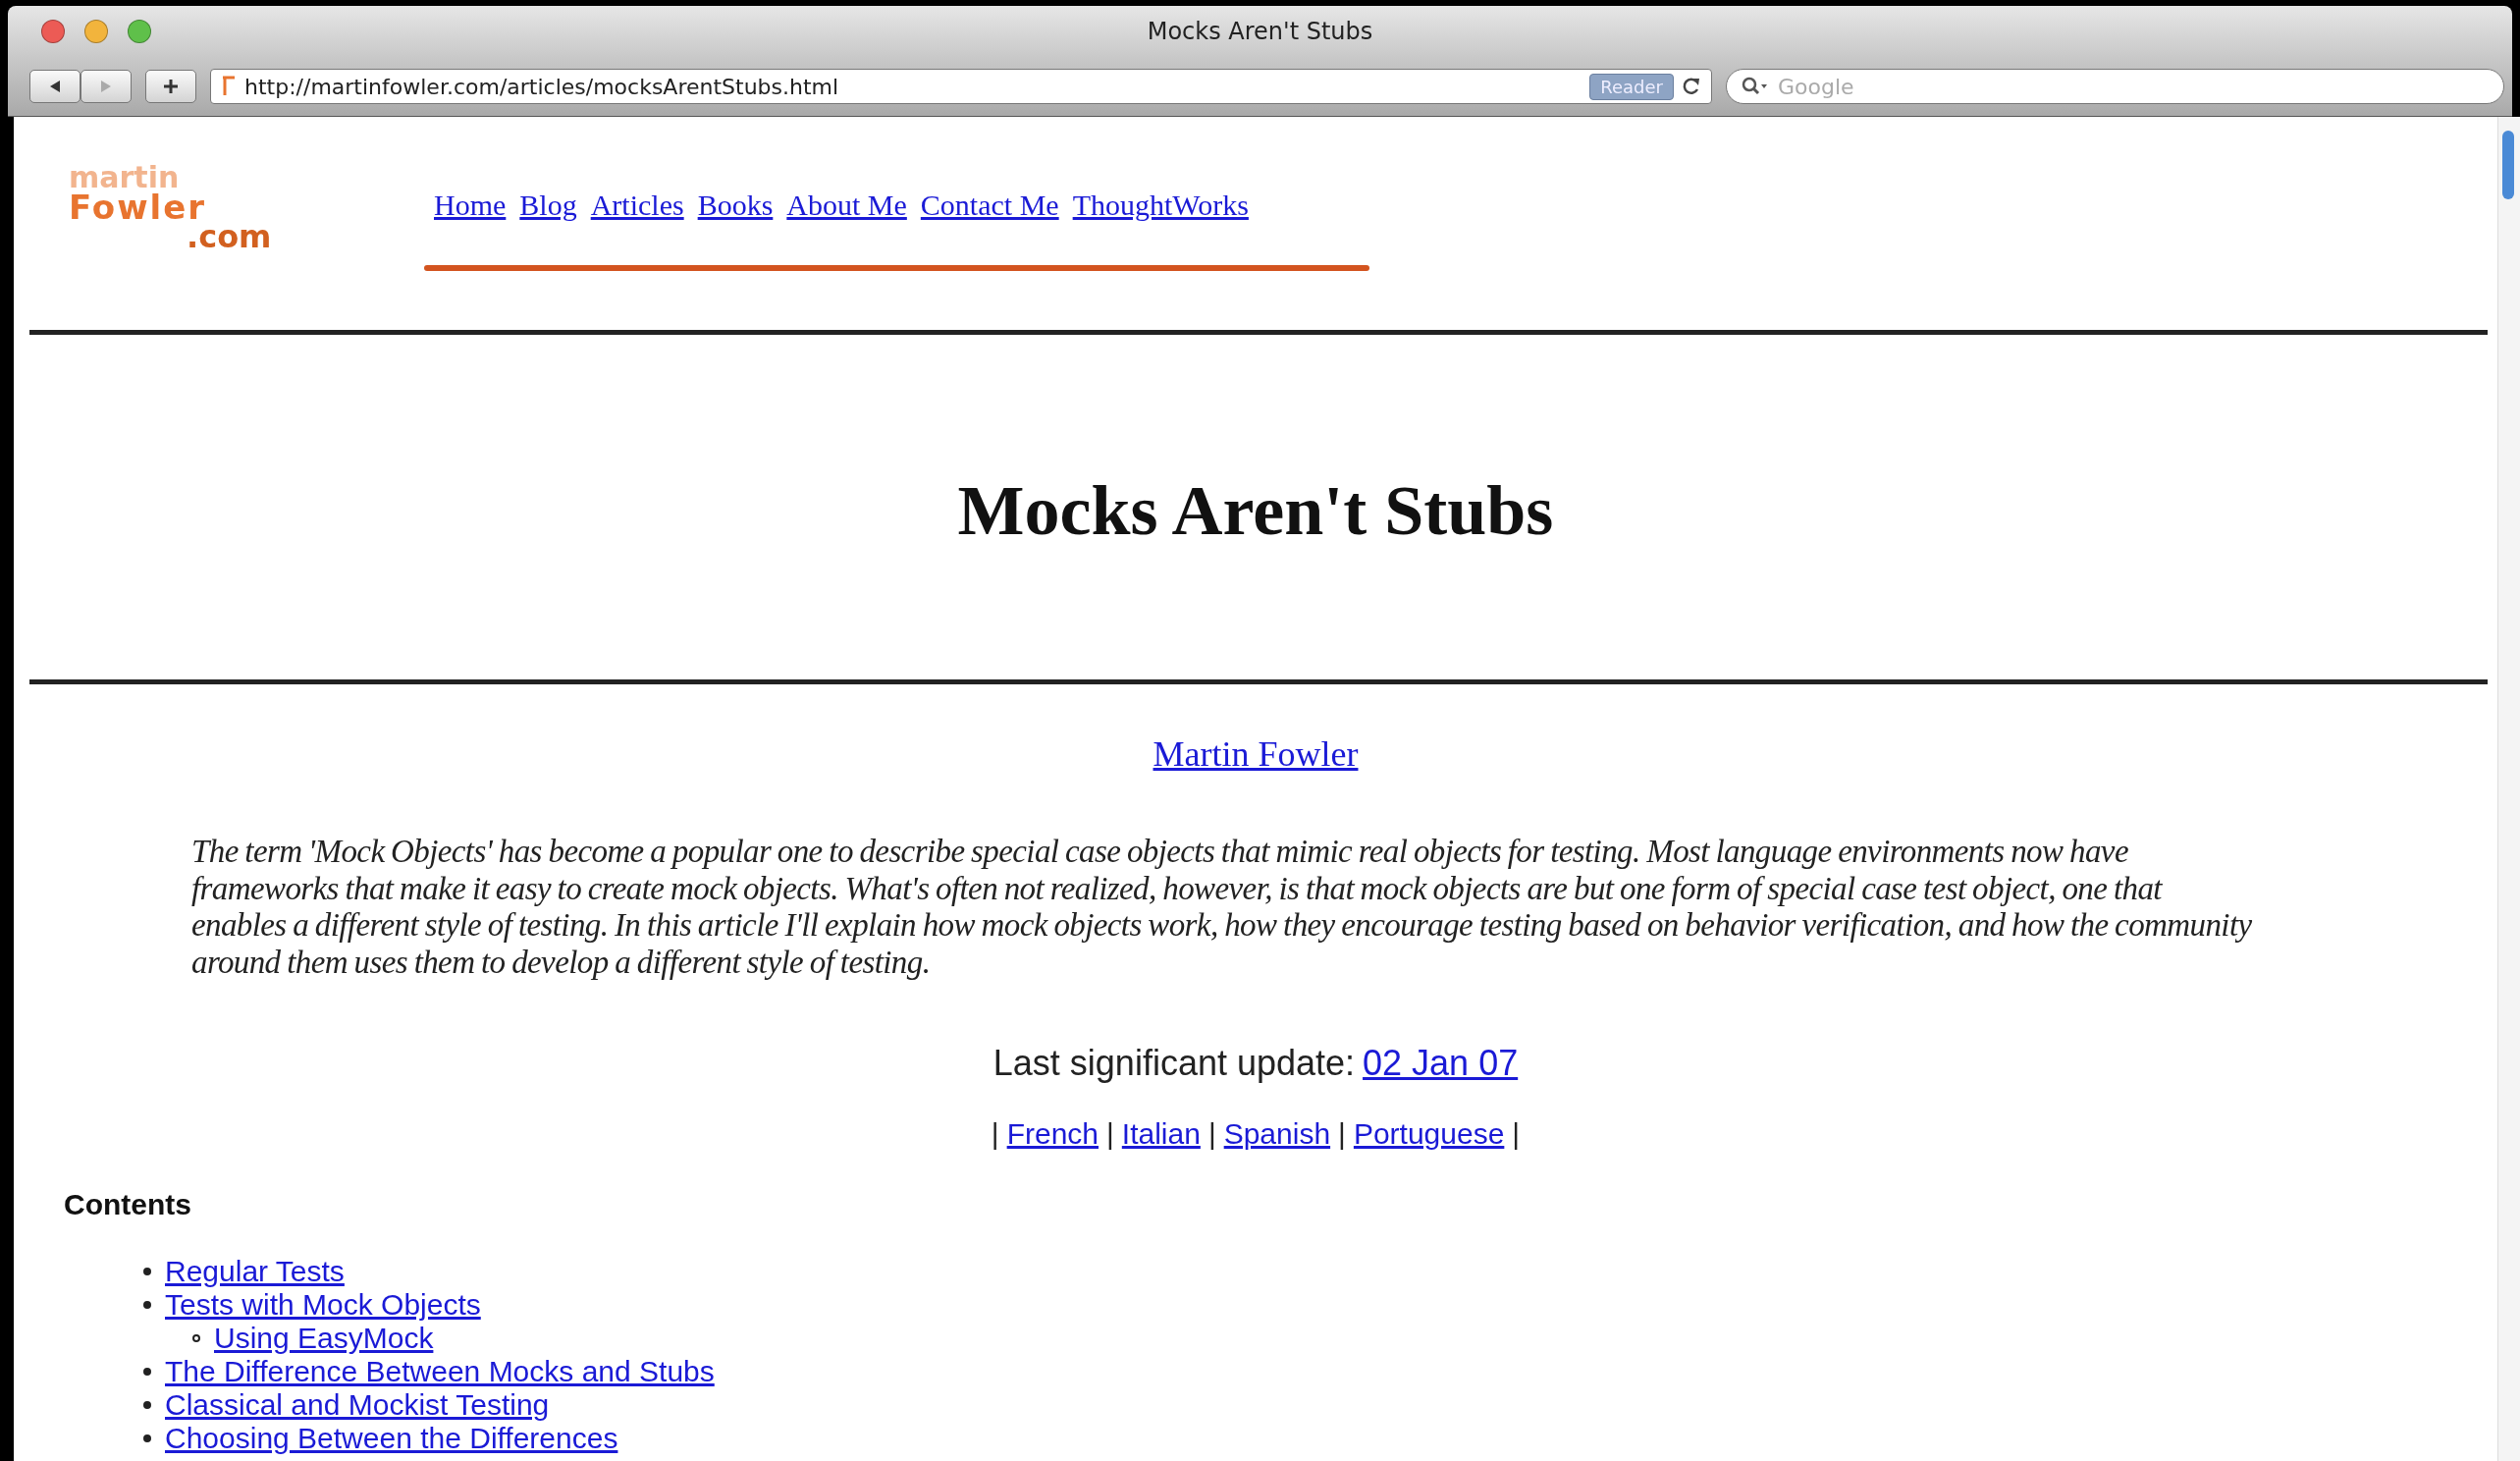  What do you see at coordinates (1161, 1134) in the screenshot?
I see `language-link: Italian` at bounding box center [1161, 1134].